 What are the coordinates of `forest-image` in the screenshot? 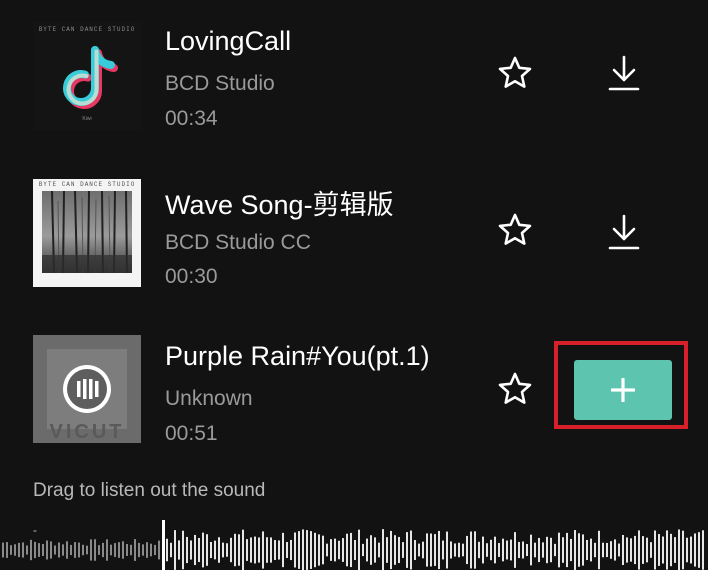 It's located at (87, 232).